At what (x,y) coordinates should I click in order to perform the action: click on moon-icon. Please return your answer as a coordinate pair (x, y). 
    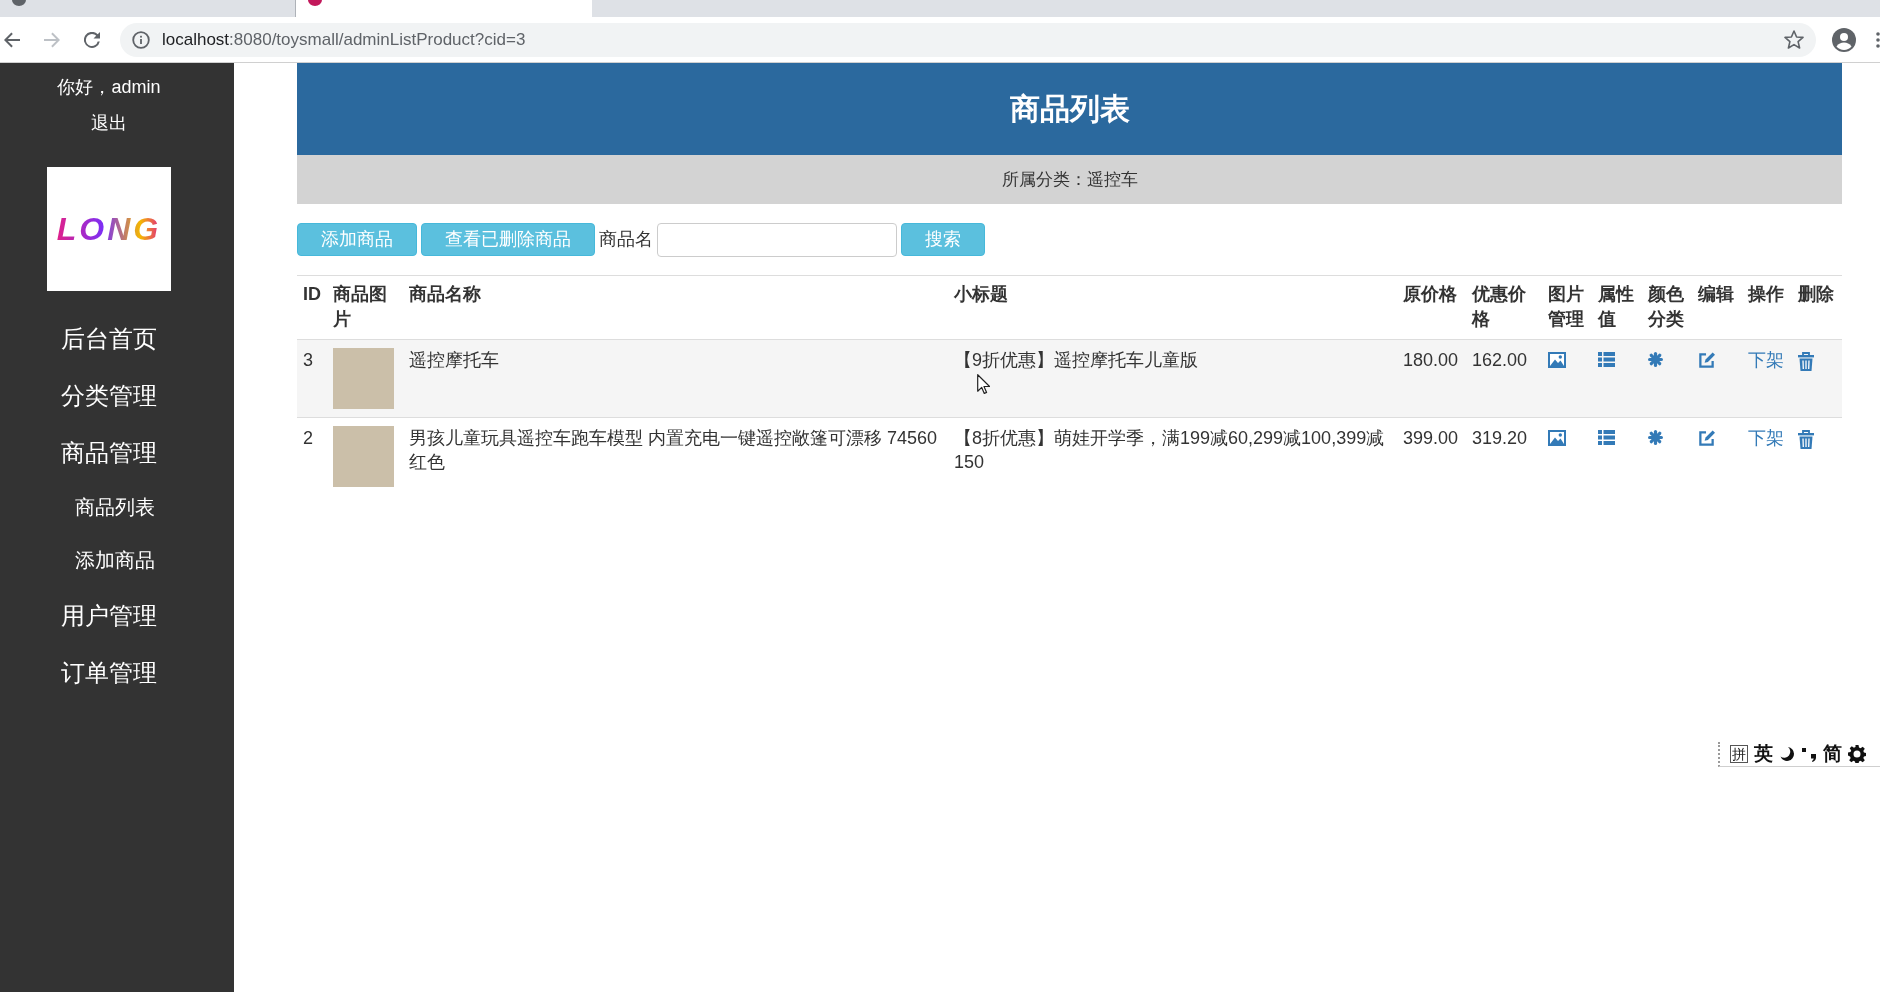
    Looking at the image, I should click on (1787, 754).